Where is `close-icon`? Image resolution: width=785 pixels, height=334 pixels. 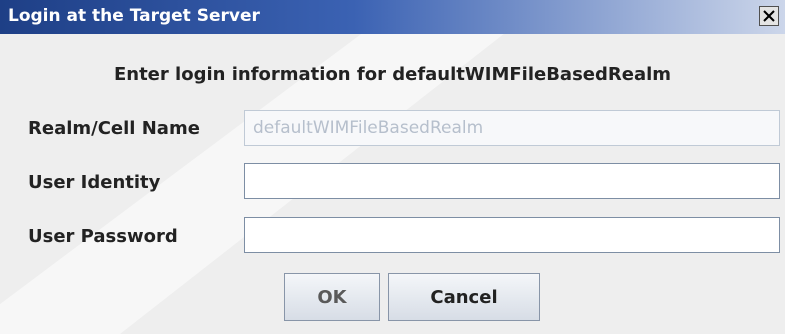 close-icon is located at coordinates (769, 16).